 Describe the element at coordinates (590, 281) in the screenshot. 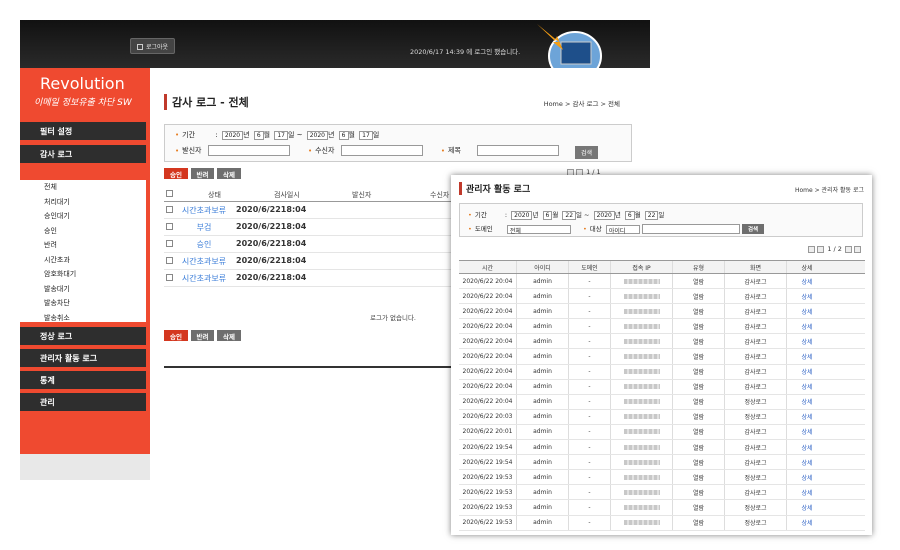

I see `admin-cell: -` at that location.